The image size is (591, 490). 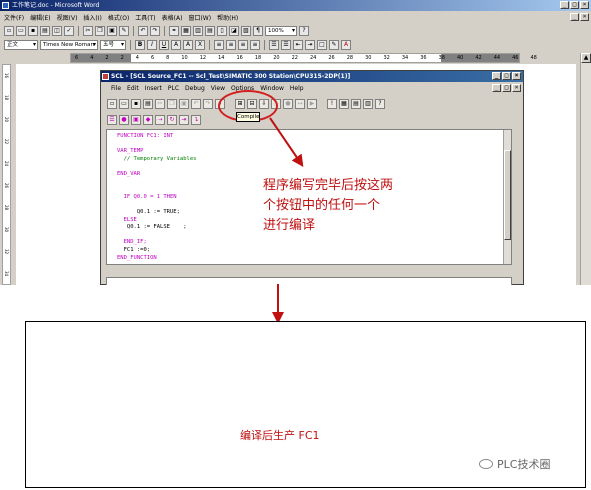 I want to click on editor-scrollbar, so click(x=507, y=197).